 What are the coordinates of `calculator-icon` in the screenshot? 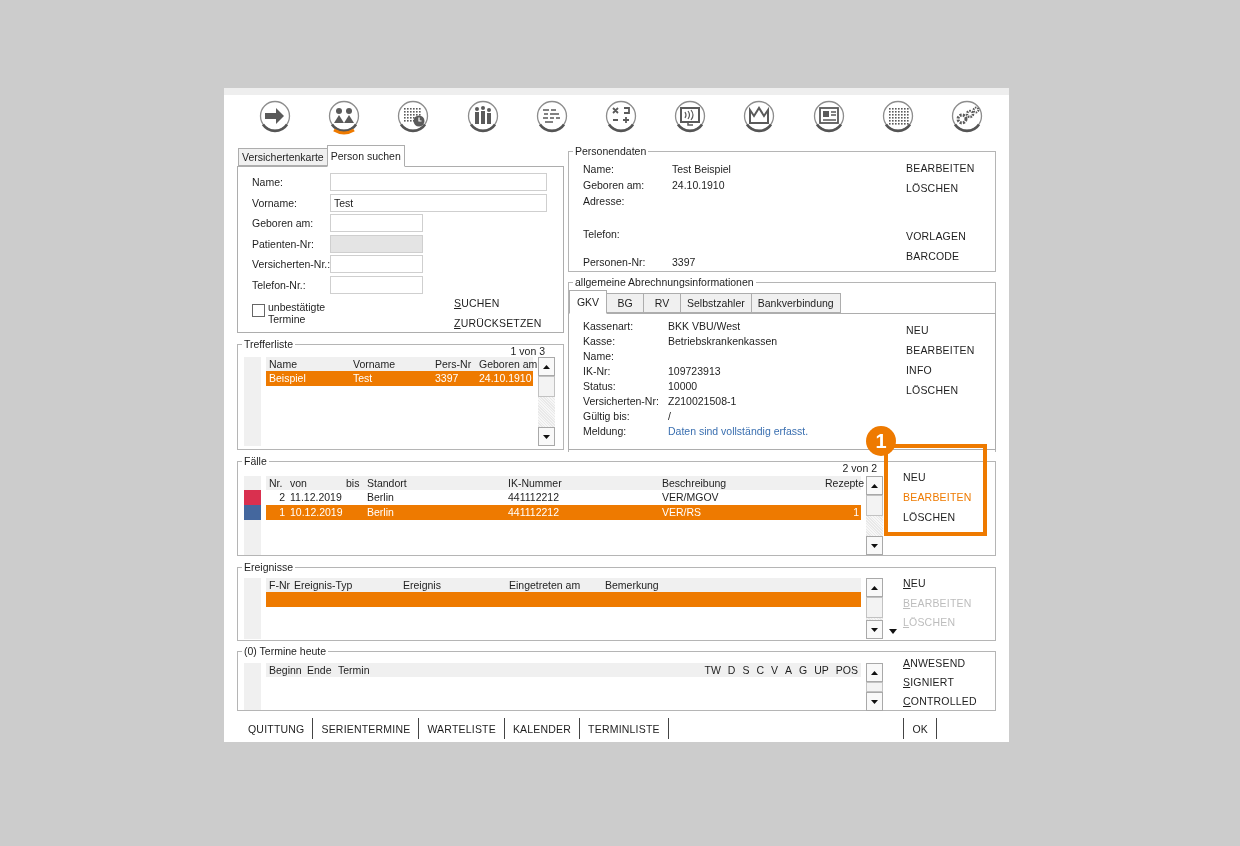 It's located at (620, 117).